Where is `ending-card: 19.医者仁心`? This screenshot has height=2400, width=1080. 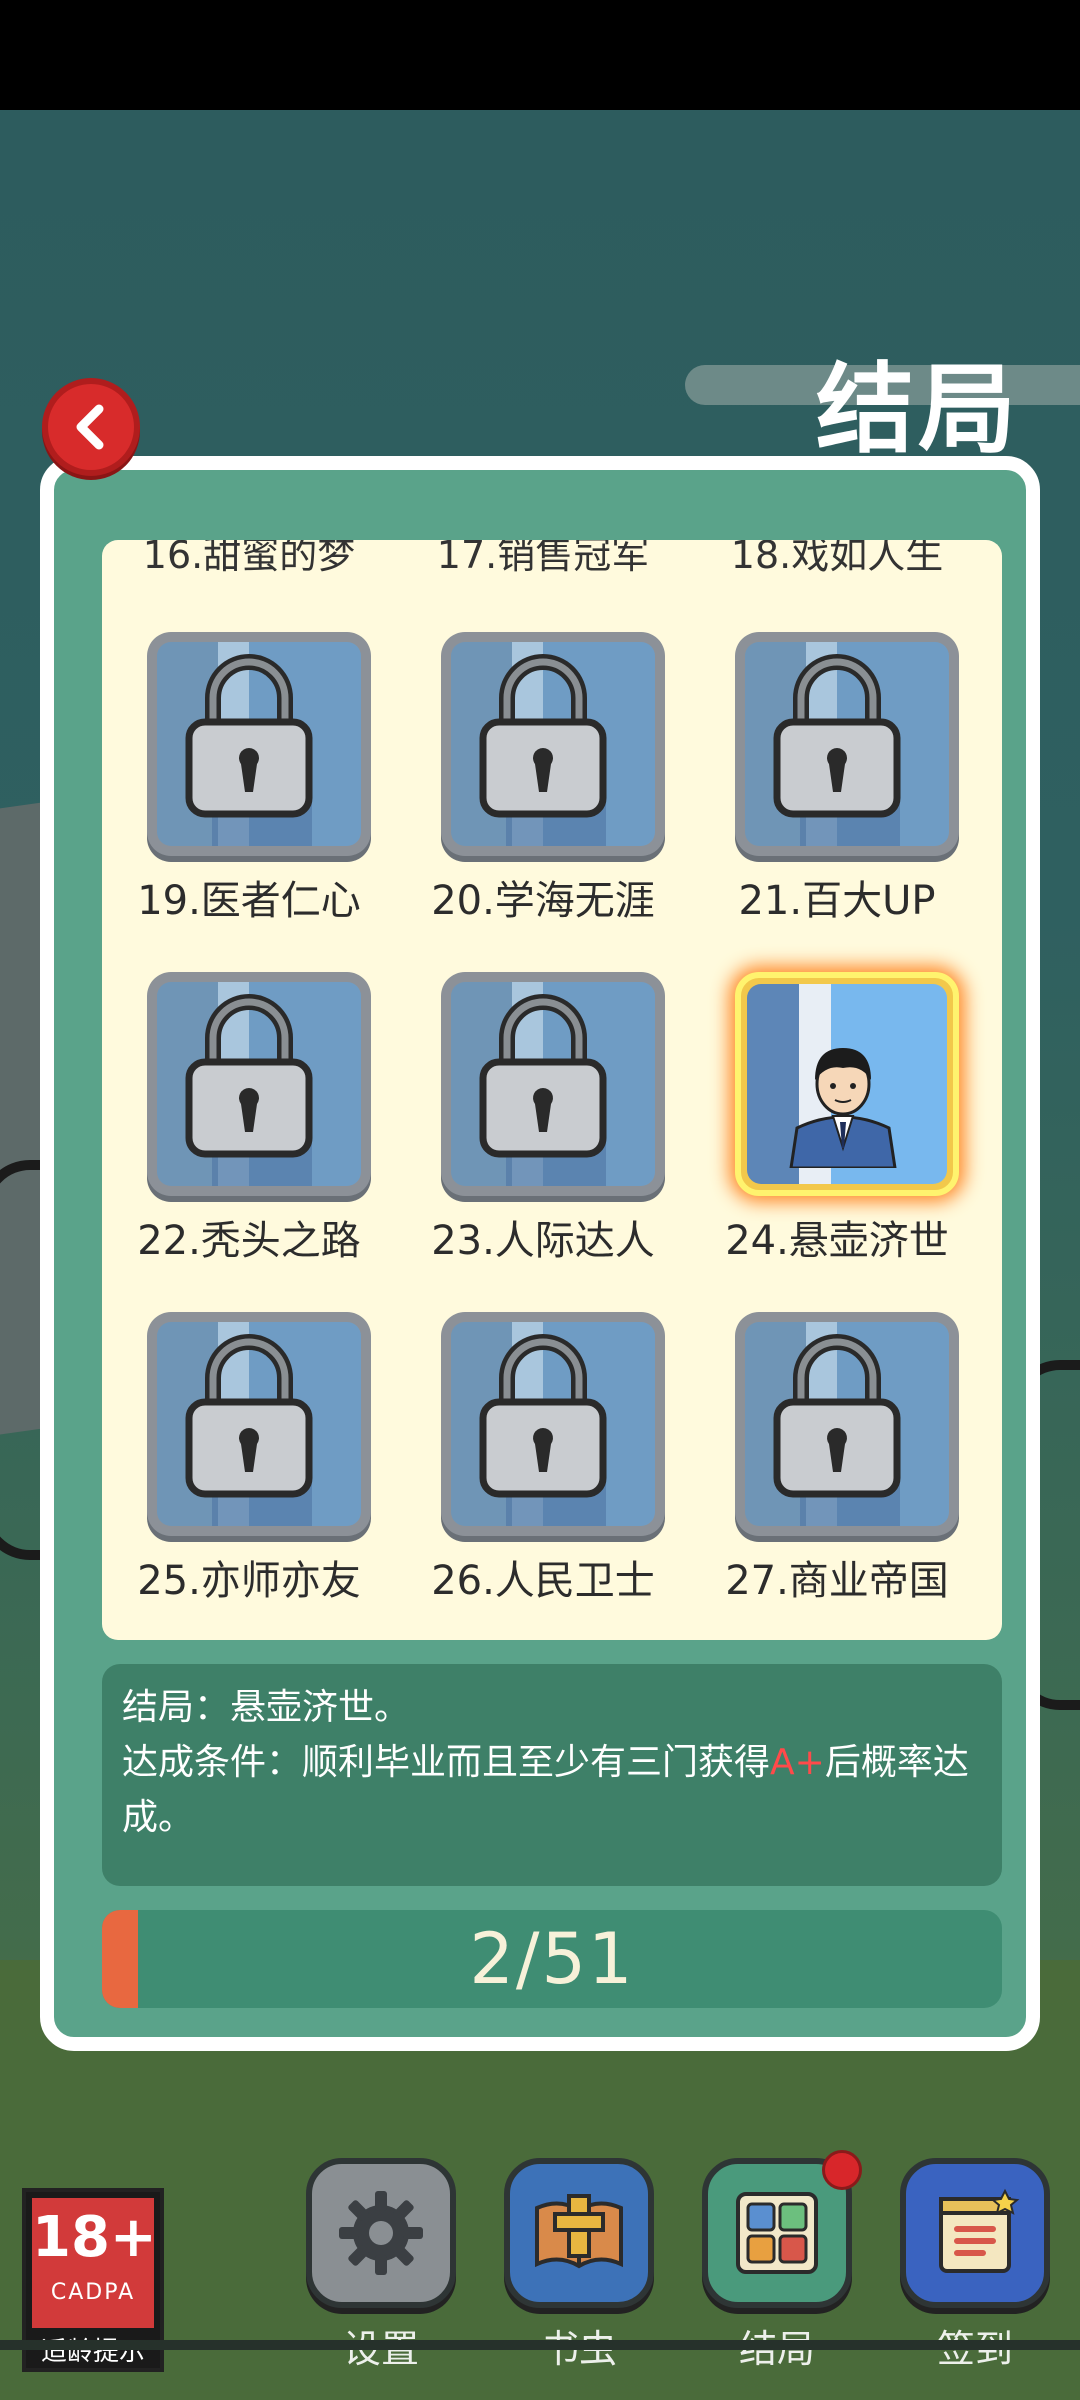
ending-card: 19.医者仁心 is located at coordinates (249, 792).